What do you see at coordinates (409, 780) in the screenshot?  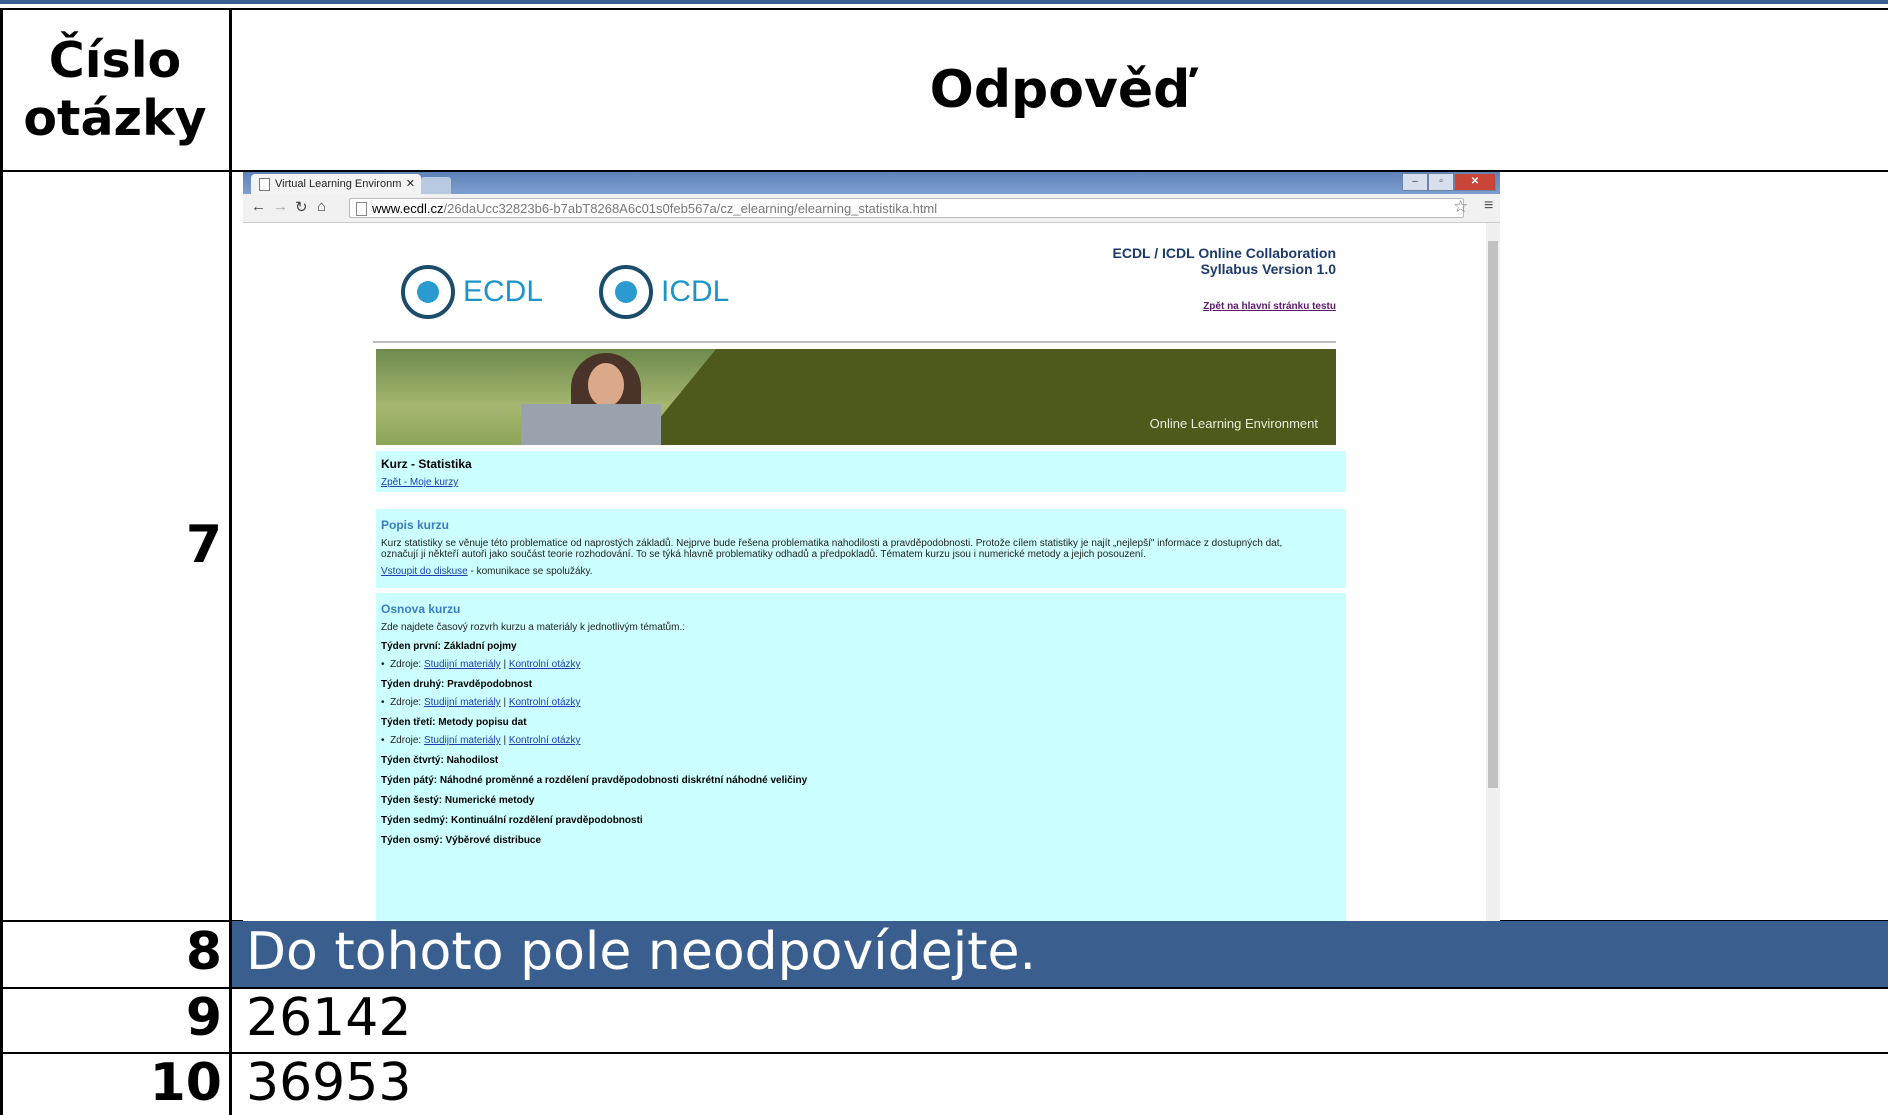 I see `week-label: Týden pátý:` at bounding box center [409, 780].